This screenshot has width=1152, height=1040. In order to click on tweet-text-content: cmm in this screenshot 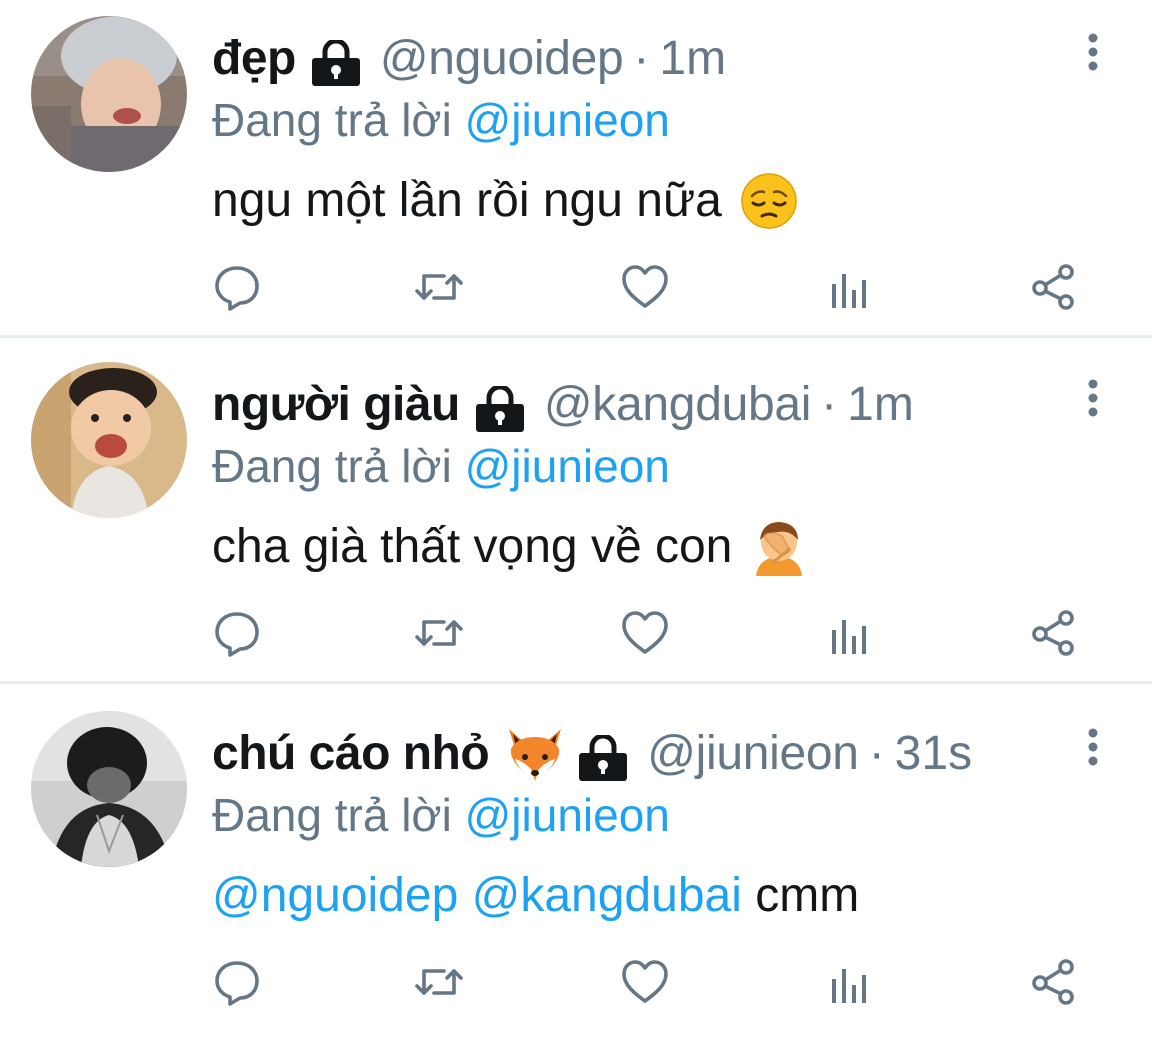, I will do `click(807, 895)`.